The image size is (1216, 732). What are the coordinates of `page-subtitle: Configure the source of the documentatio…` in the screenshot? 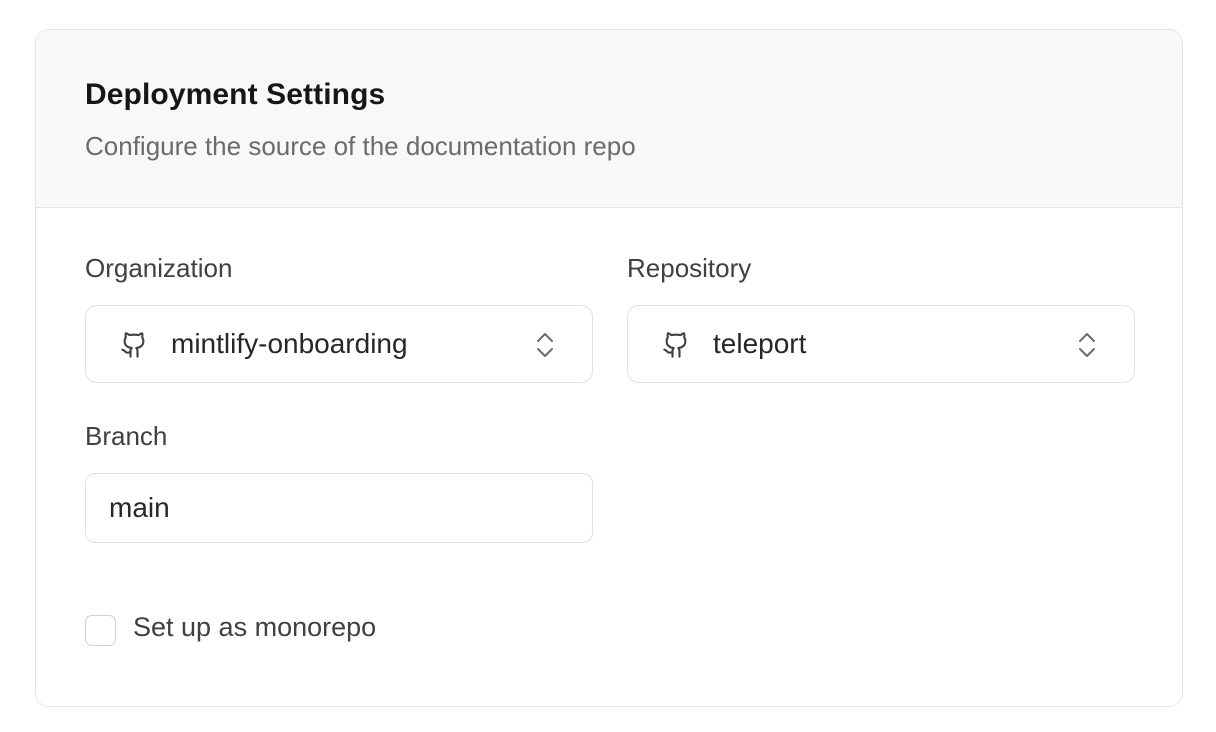 It's located at (360, 146).